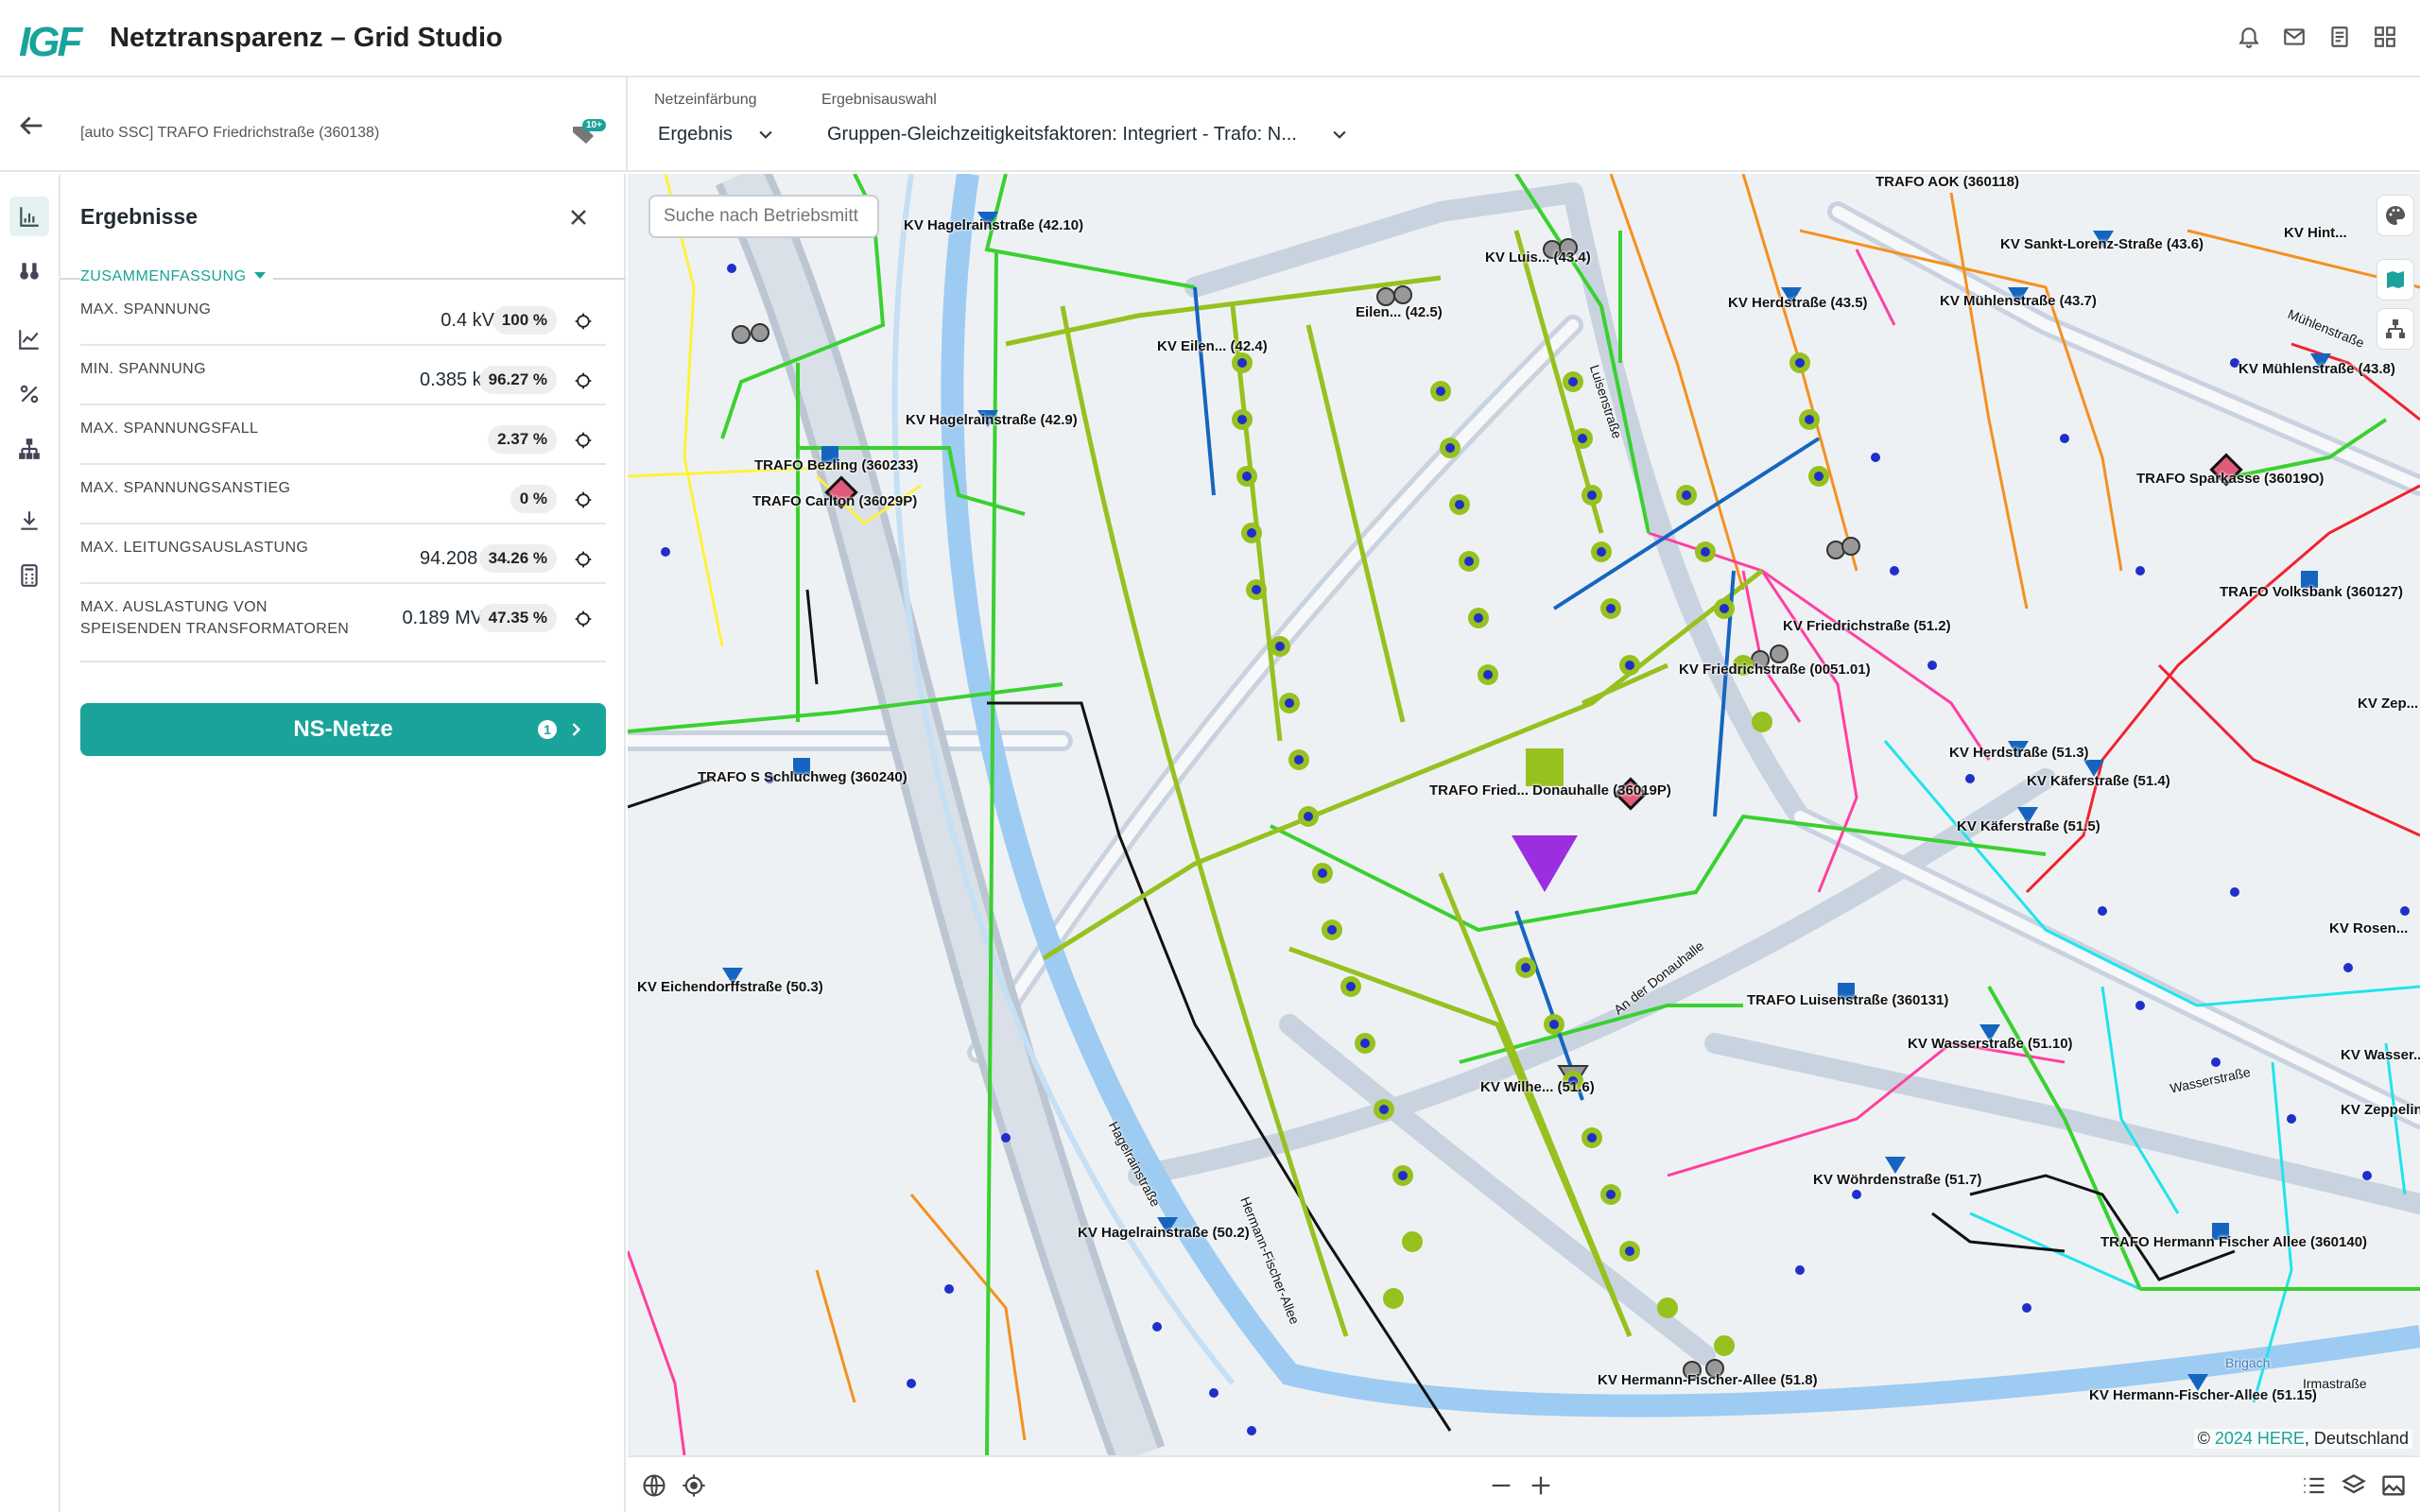 Image resolution: width=2420 pixels, height=1512 pixels. I want to click on map-label-kv: KV Eichendorffstraße (50.3), so click(730, 987).